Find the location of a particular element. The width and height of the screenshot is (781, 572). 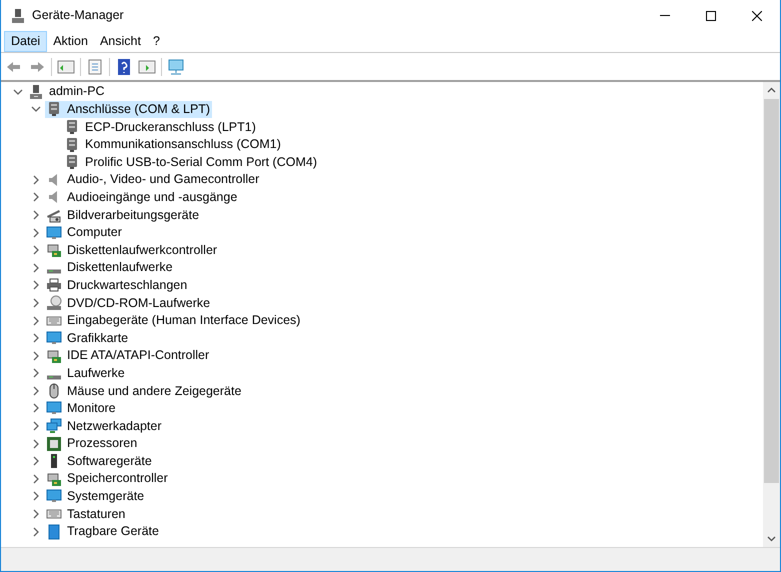

tree-item: Systemgeräte is located at coordinates (95, 497).